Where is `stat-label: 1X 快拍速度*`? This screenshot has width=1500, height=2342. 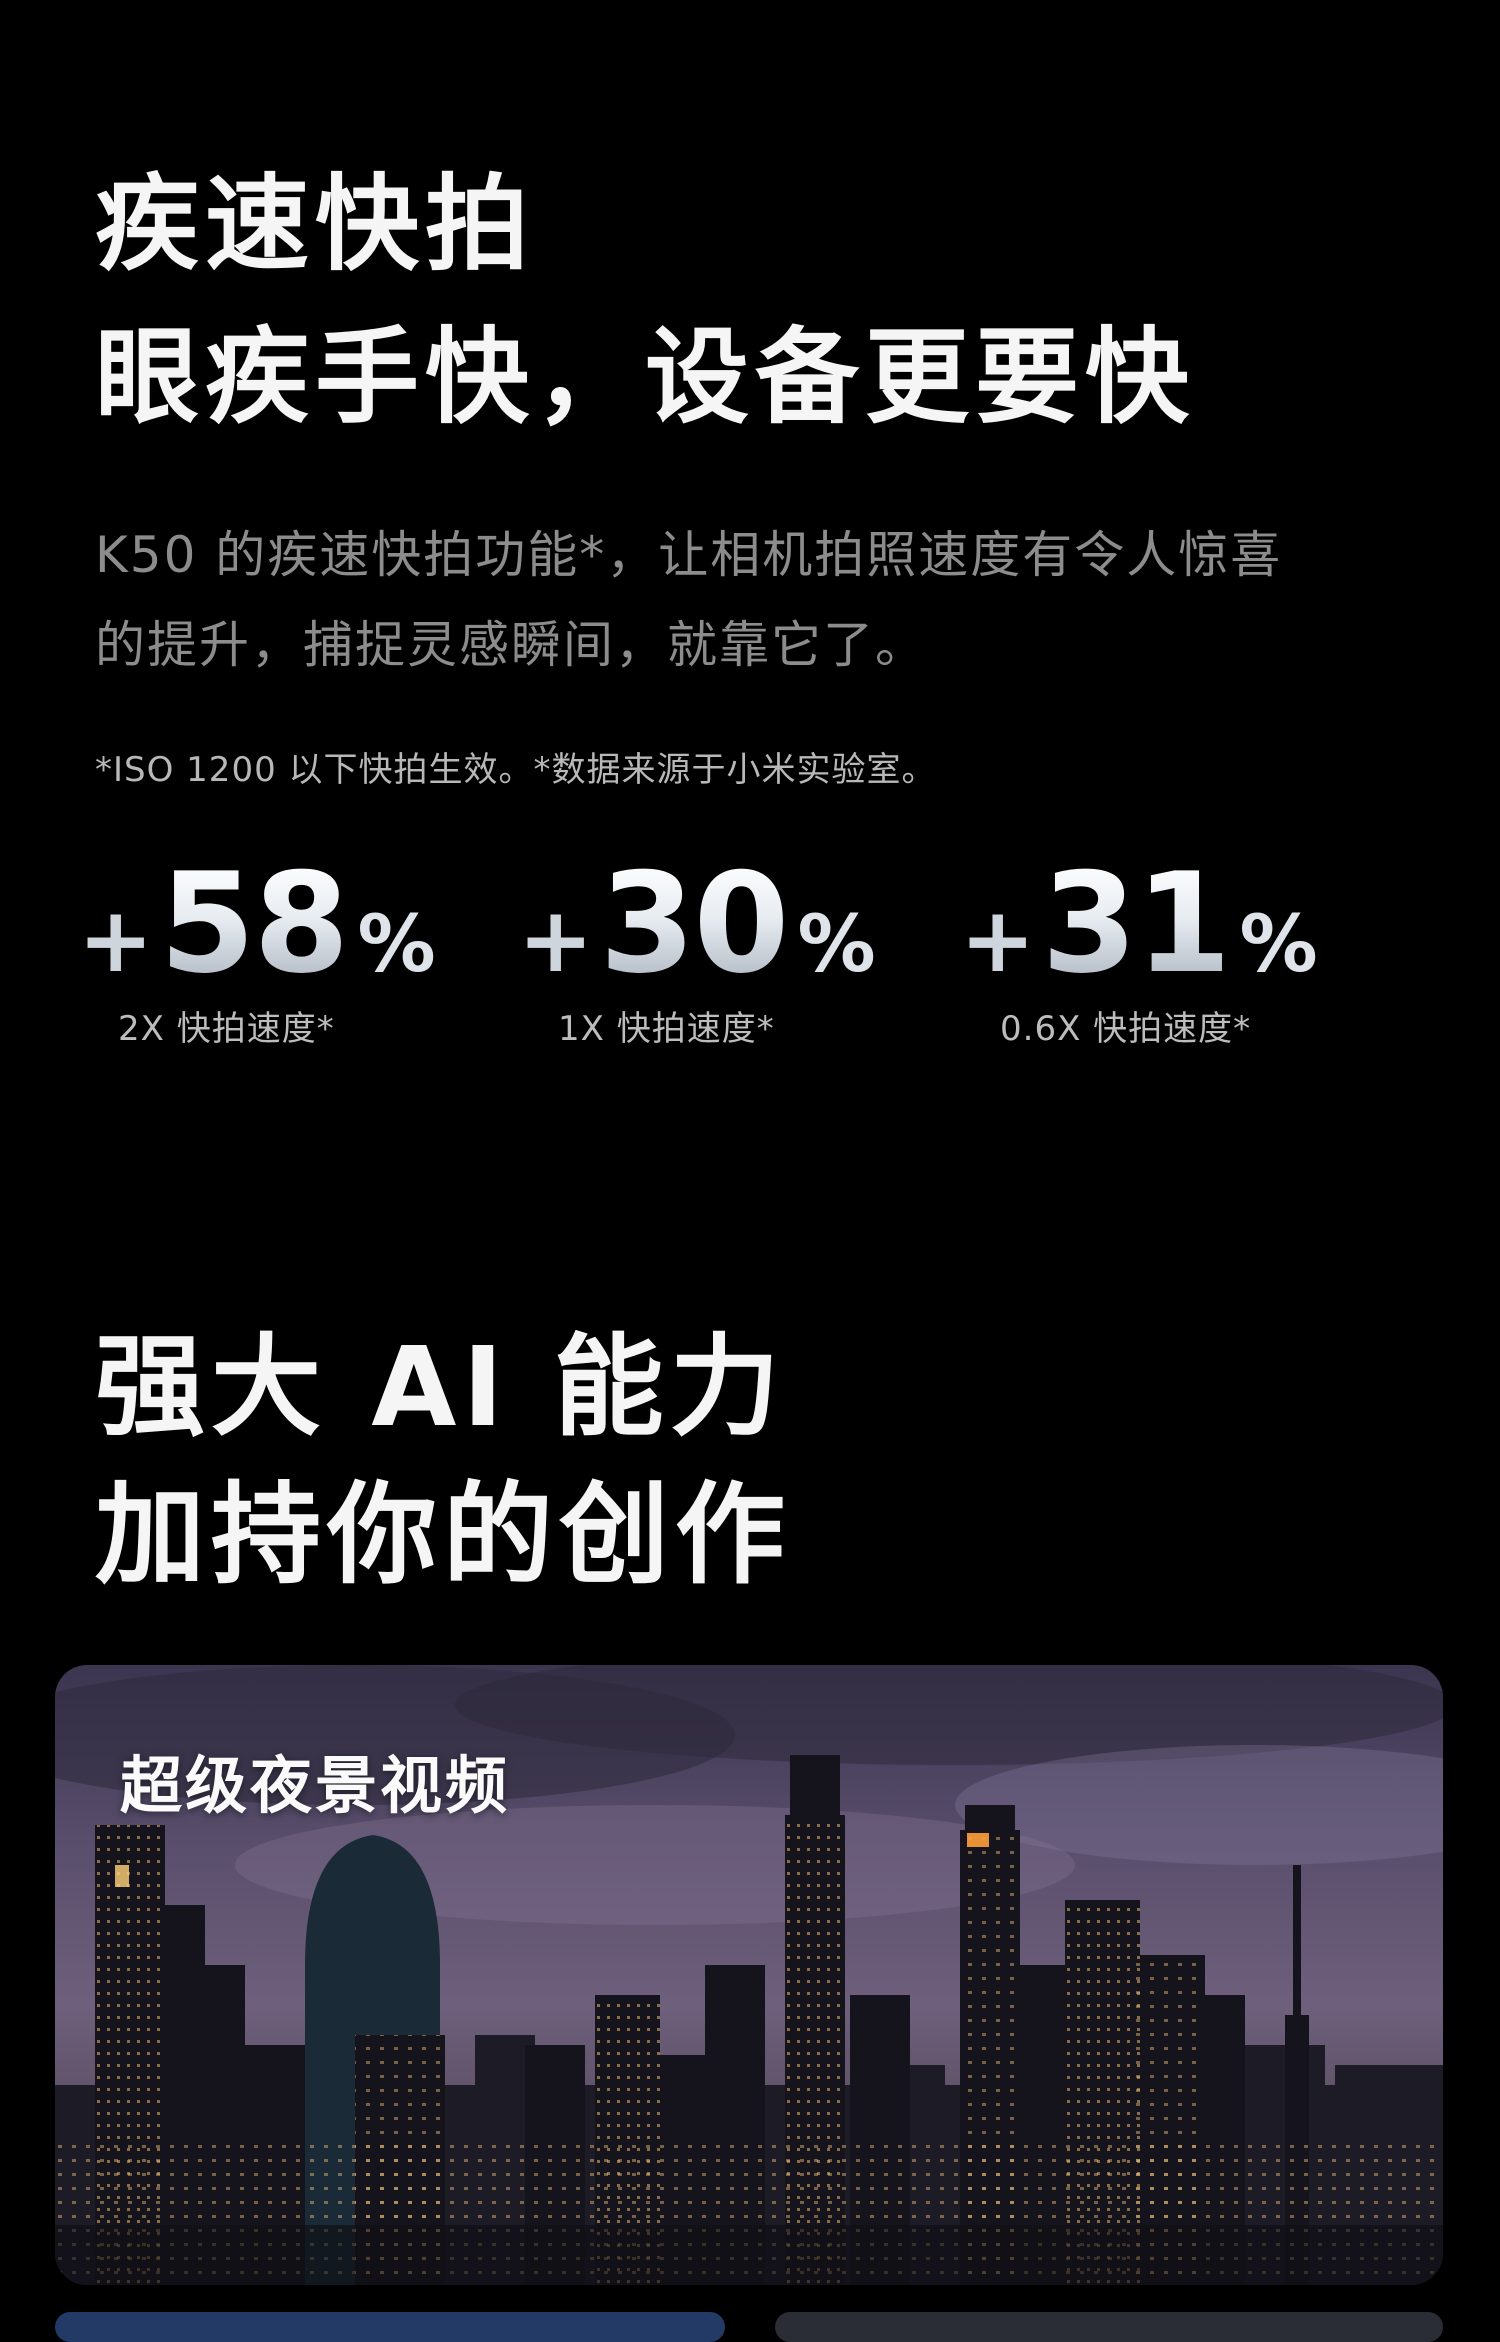 stat-label: 1X 快拍速度* is located at coordinates (666, 1029).